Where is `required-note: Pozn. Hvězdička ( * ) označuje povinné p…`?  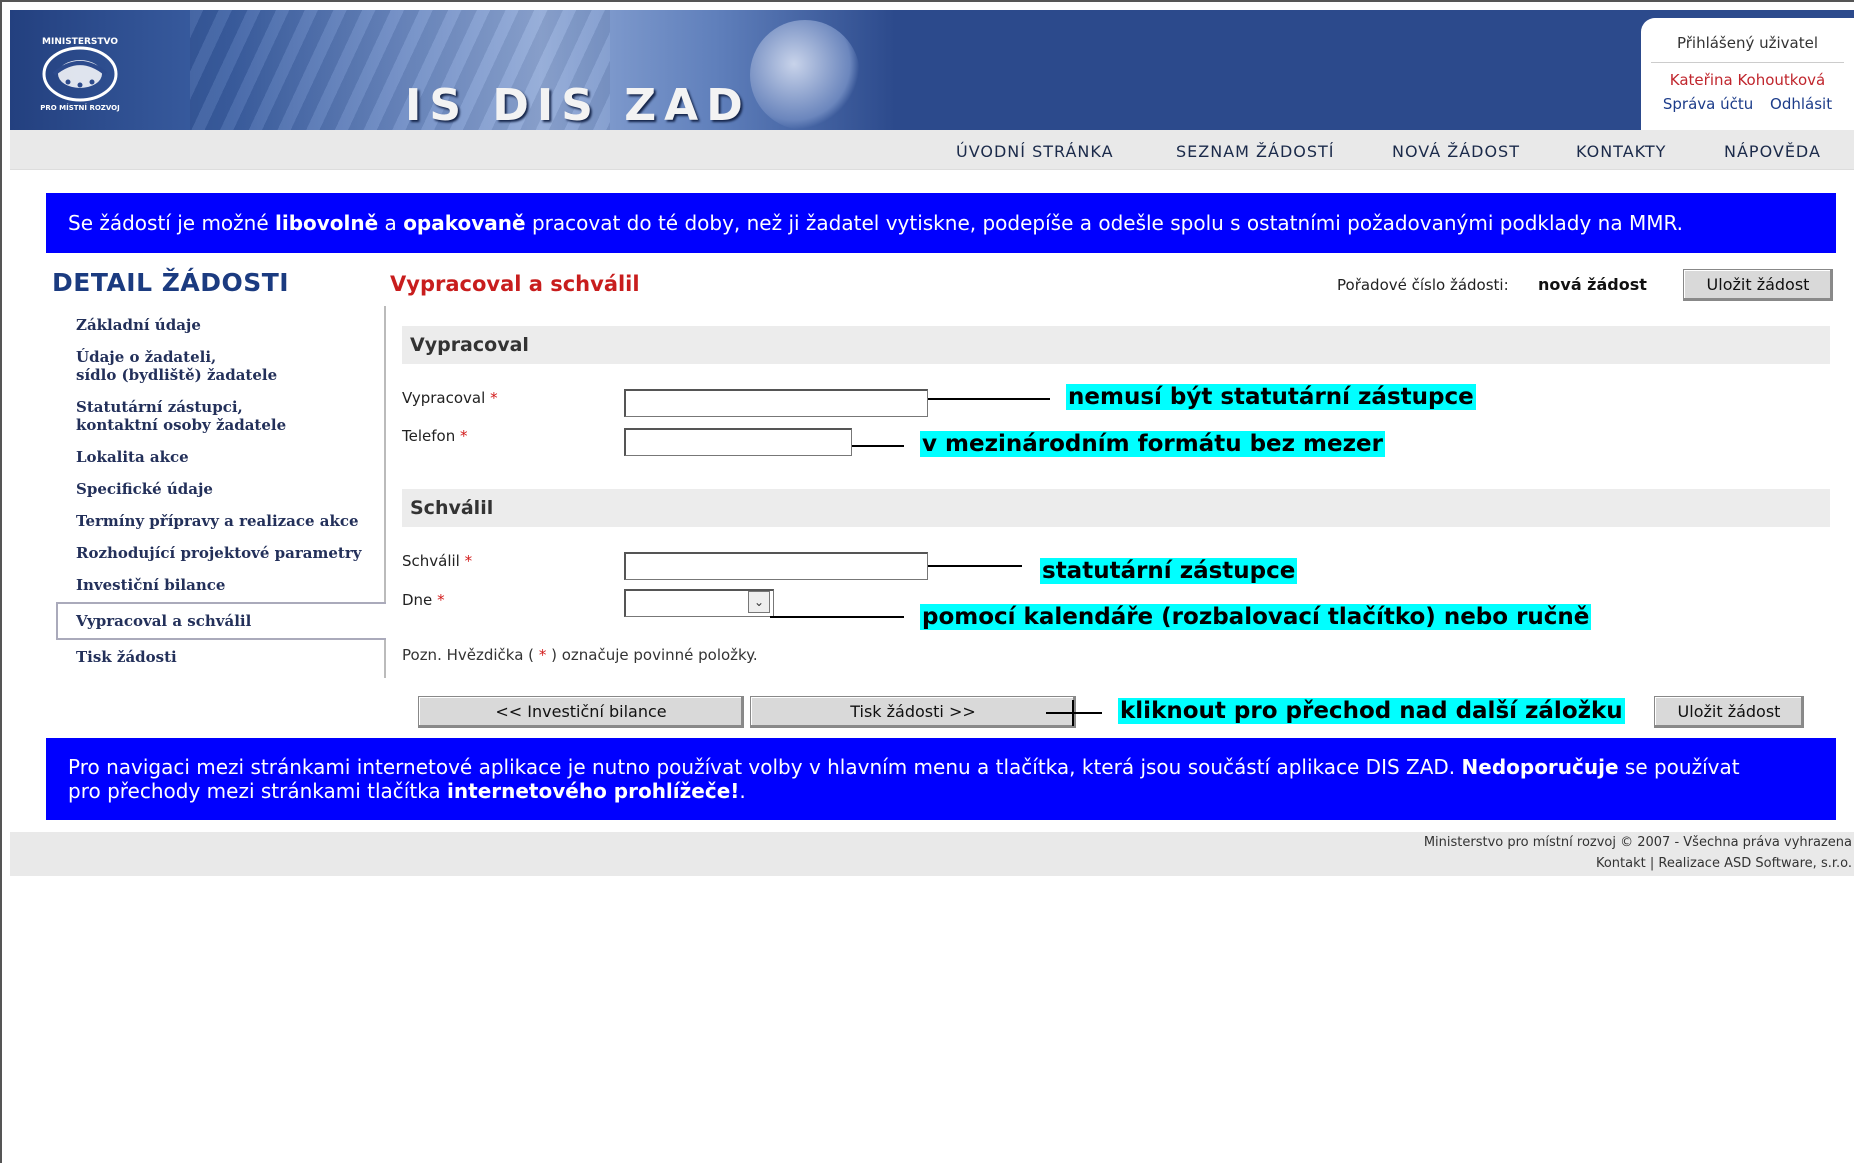 required-note: Pozn. Hvězdička ( * ) označuje povinné p… is located at coordinates (580, 655).